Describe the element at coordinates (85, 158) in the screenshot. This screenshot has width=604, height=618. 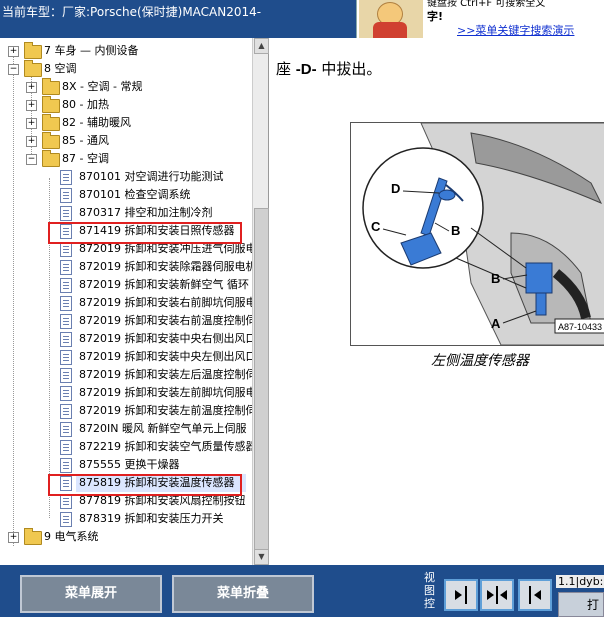
I see `tree-item-label: 87 - 空调` at that location.